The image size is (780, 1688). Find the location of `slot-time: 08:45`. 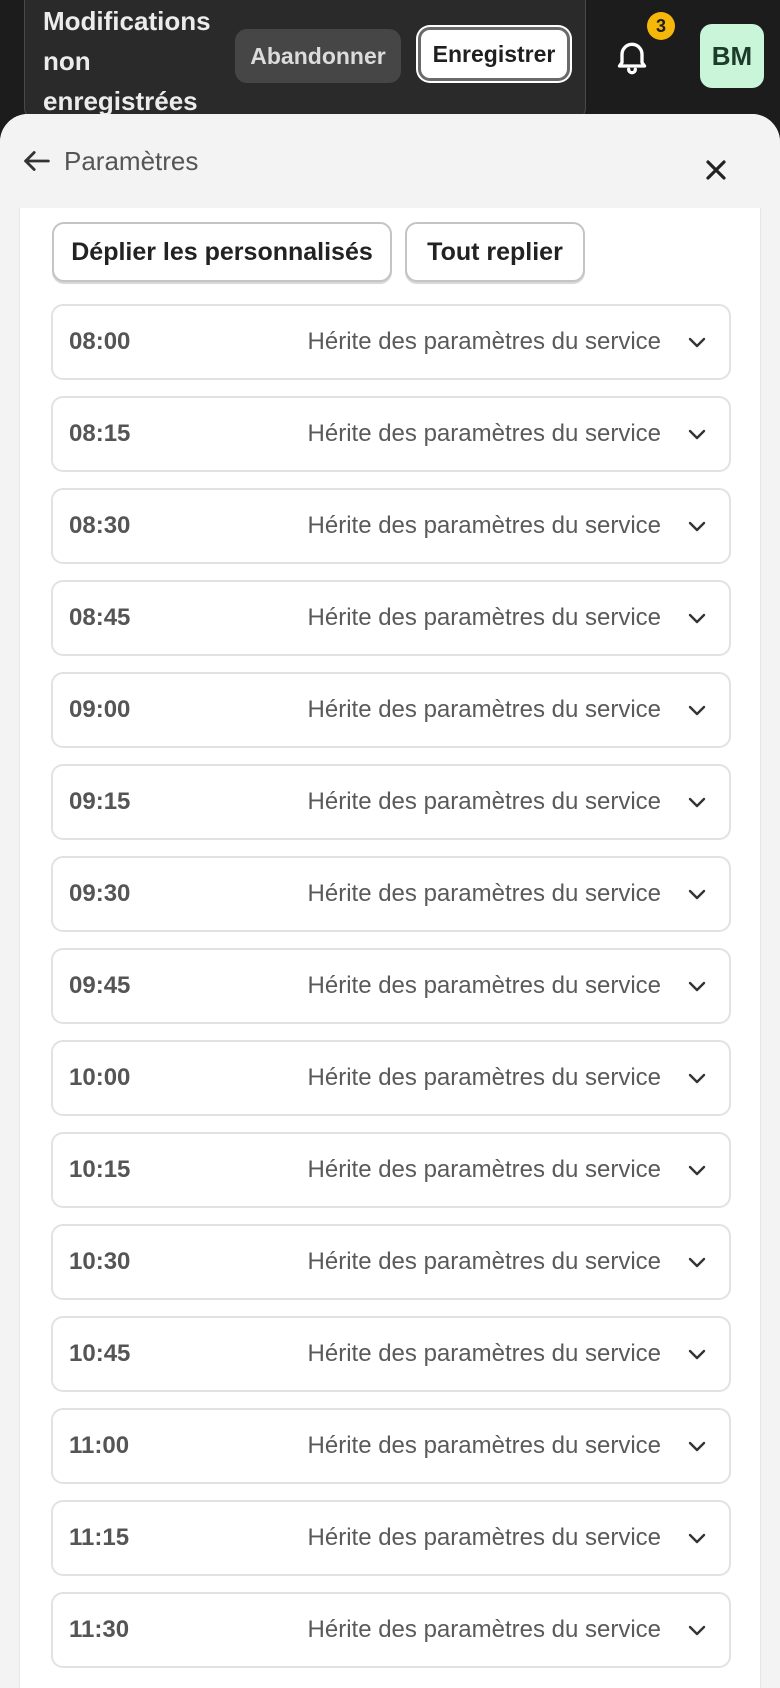

slot-time: 08:45 is located at coordinates (100, 617).